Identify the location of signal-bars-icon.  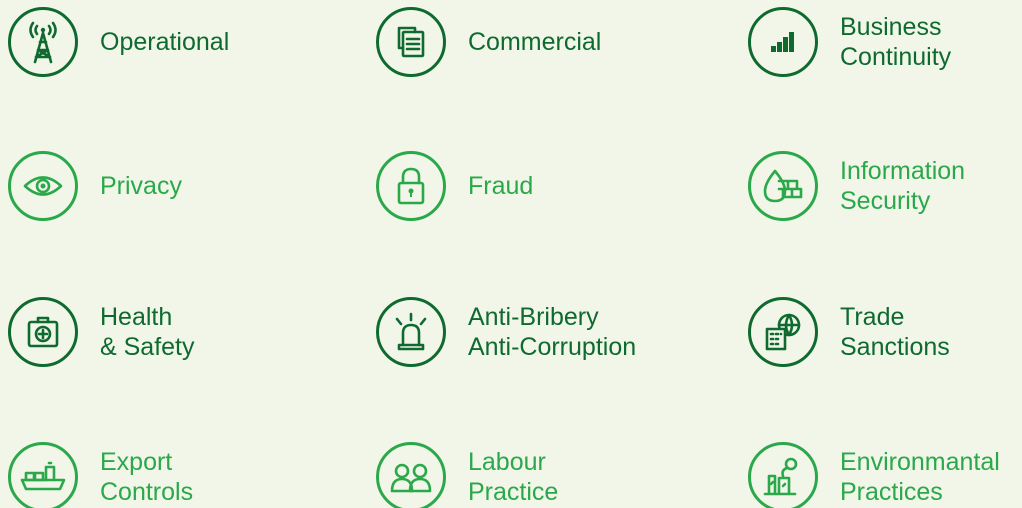
(783, 42).